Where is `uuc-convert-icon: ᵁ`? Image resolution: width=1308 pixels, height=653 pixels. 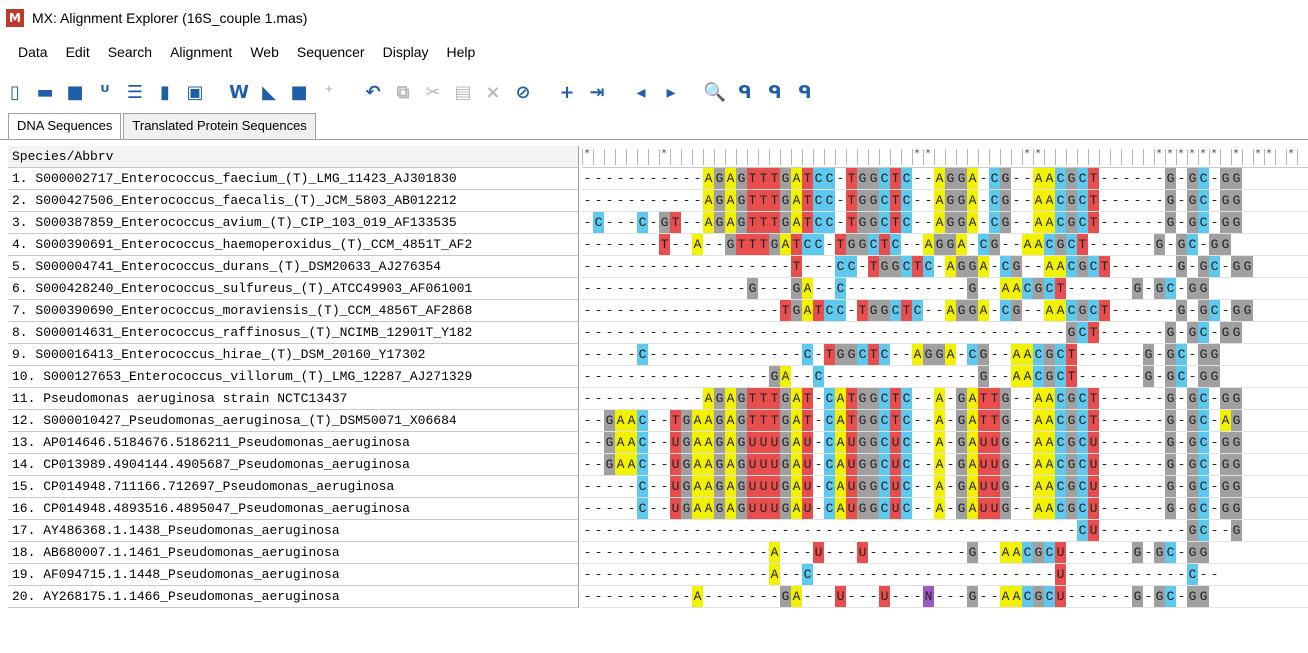
uuc-convert-icon: ᵁ is located at coordinates (105, 92).